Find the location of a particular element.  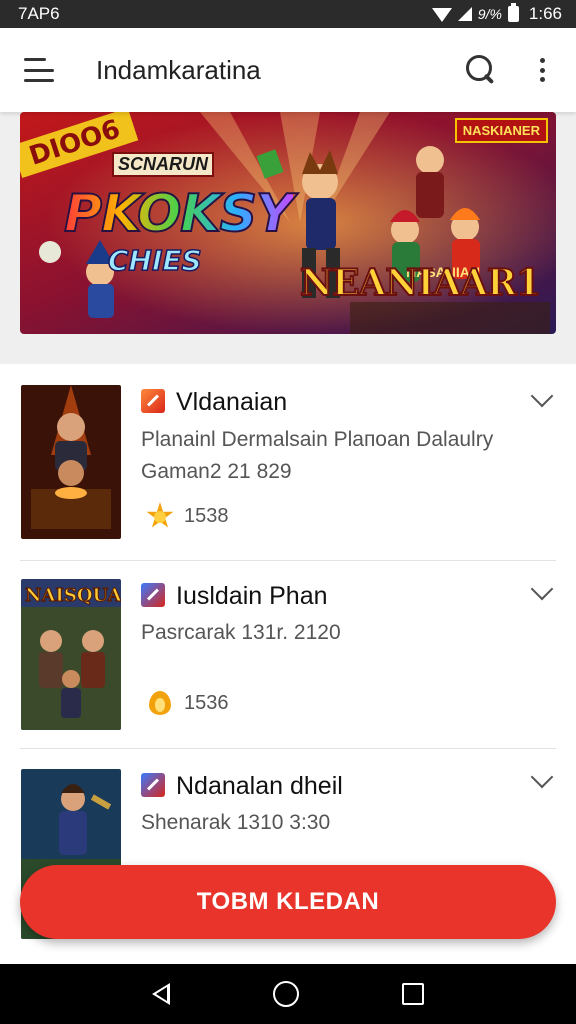

rating-value: 1538 is located at coordinates (206, 515).